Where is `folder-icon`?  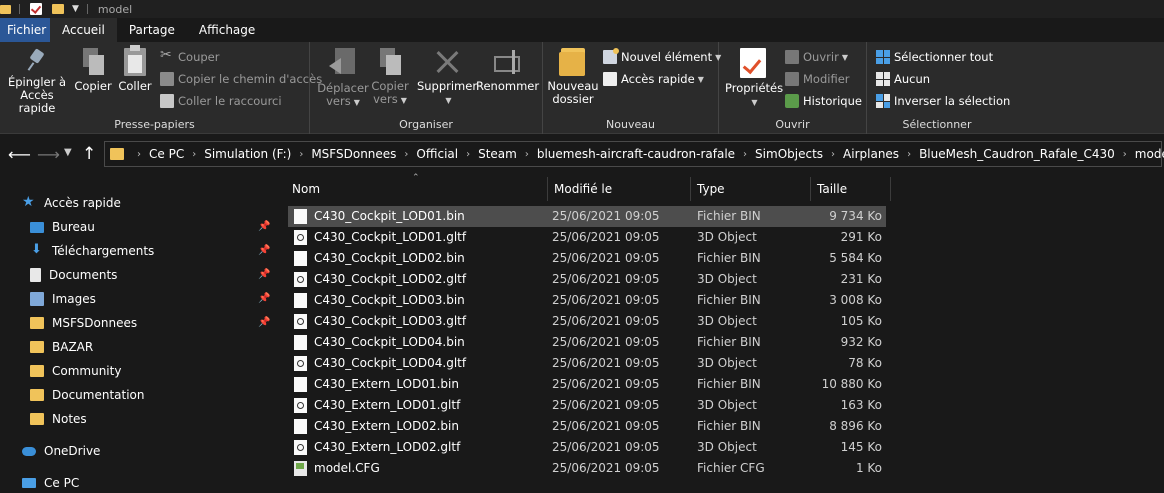 folder-icon is located at coordinates (37, 395).